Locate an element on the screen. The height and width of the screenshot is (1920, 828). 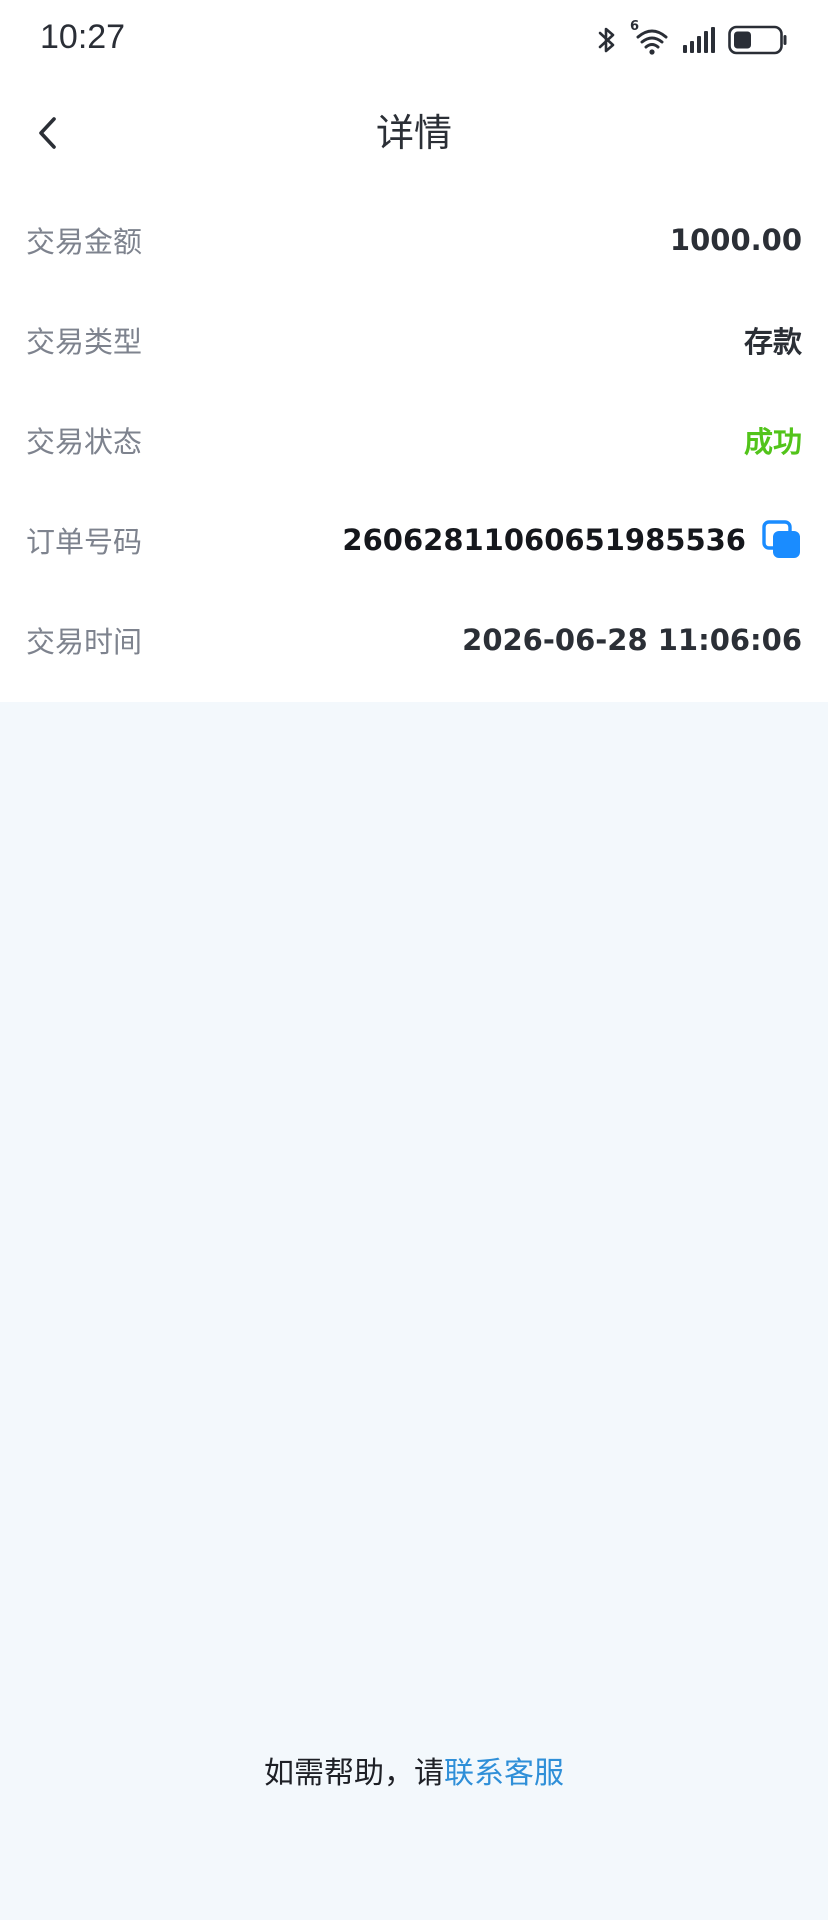
copy-icon is located at coordinates (781, 539).